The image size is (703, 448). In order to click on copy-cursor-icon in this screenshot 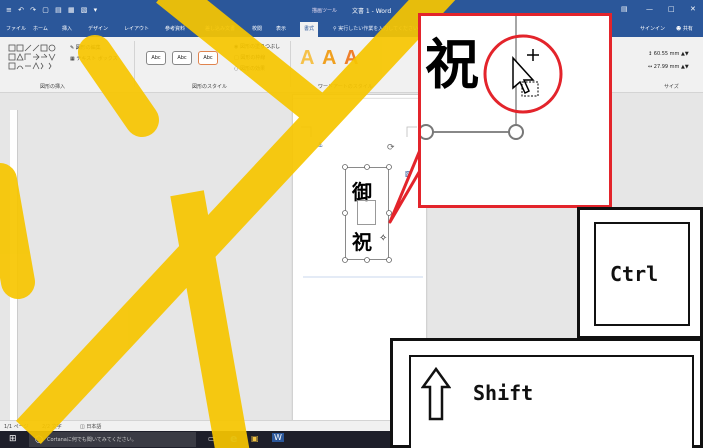, I will do `click(525, 73)`.